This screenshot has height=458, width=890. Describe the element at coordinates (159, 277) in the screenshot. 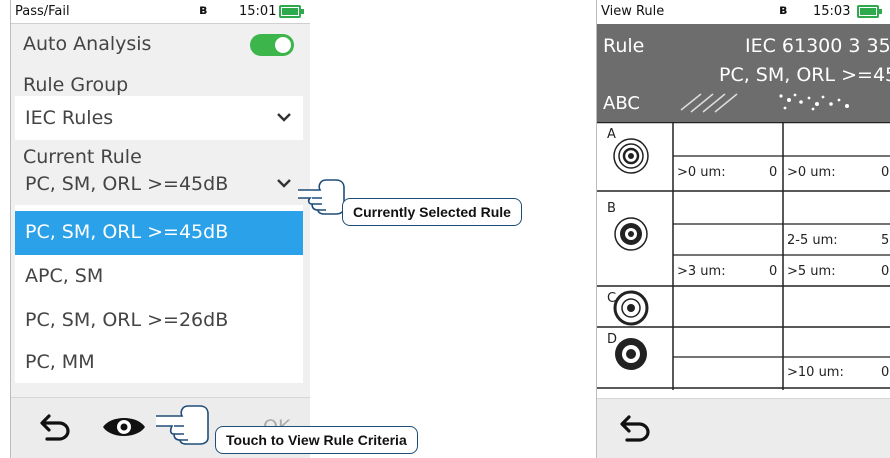

I see `rule-option: APC, SM` at that location.